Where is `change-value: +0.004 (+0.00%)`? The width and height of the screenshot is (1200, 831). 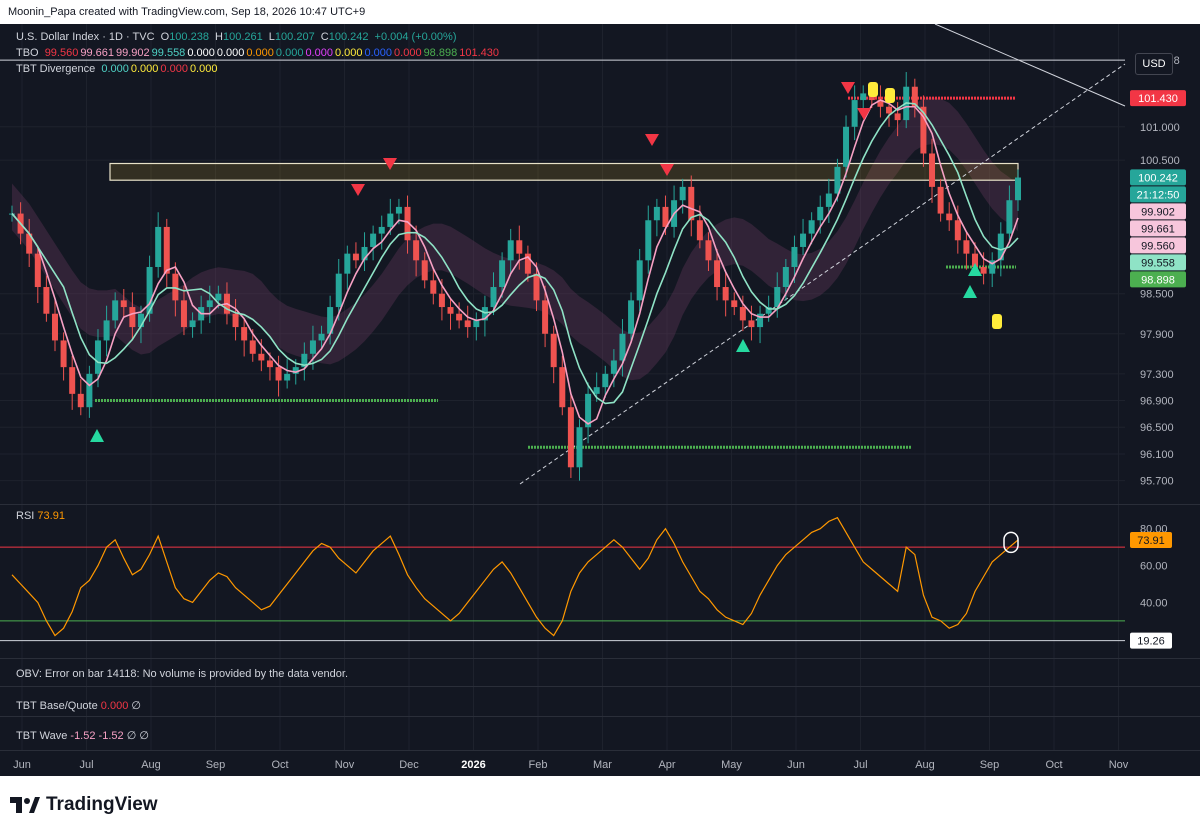 change-value: +0.004 (+0.00%) is located at coordinates (415, 37).